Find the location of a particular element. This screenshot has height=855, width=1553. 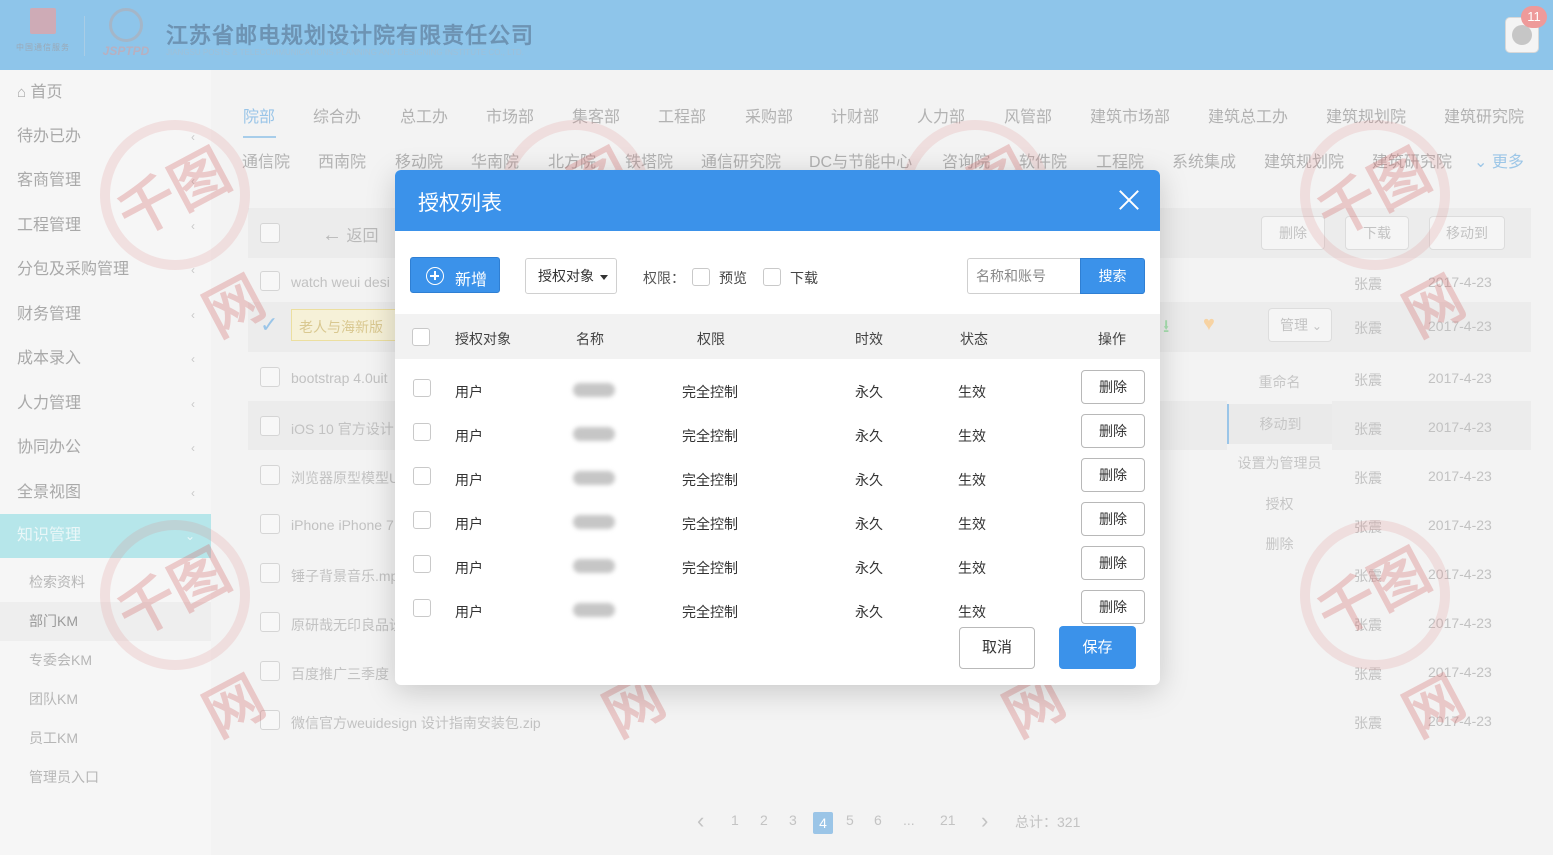

page-current: 4 is located at coordinates (823, 823).